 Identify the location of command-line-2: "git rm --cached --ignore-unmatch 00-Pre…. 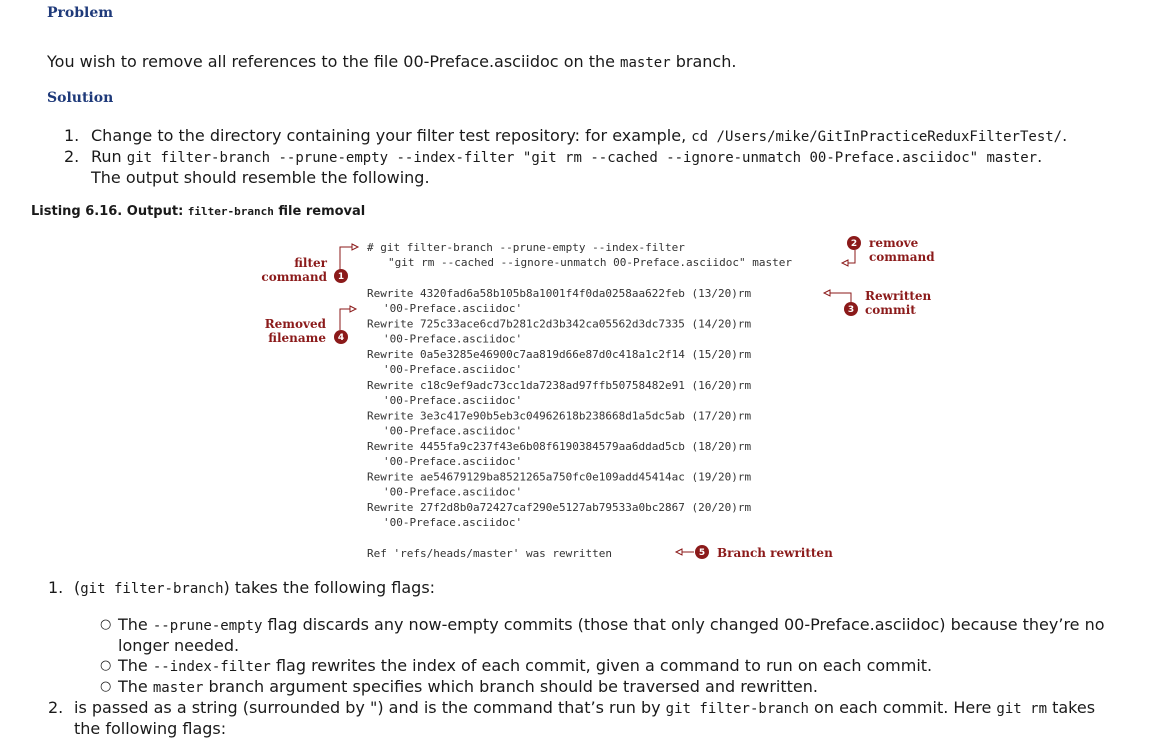
(590, 262).